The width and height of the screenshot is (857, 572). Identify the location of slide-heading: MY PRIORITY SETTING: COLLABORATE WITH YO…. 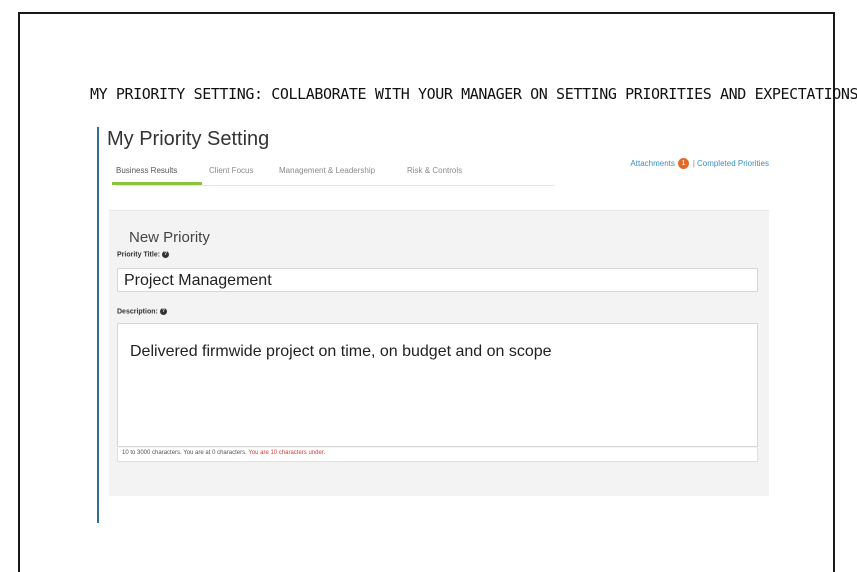
(473, 94).